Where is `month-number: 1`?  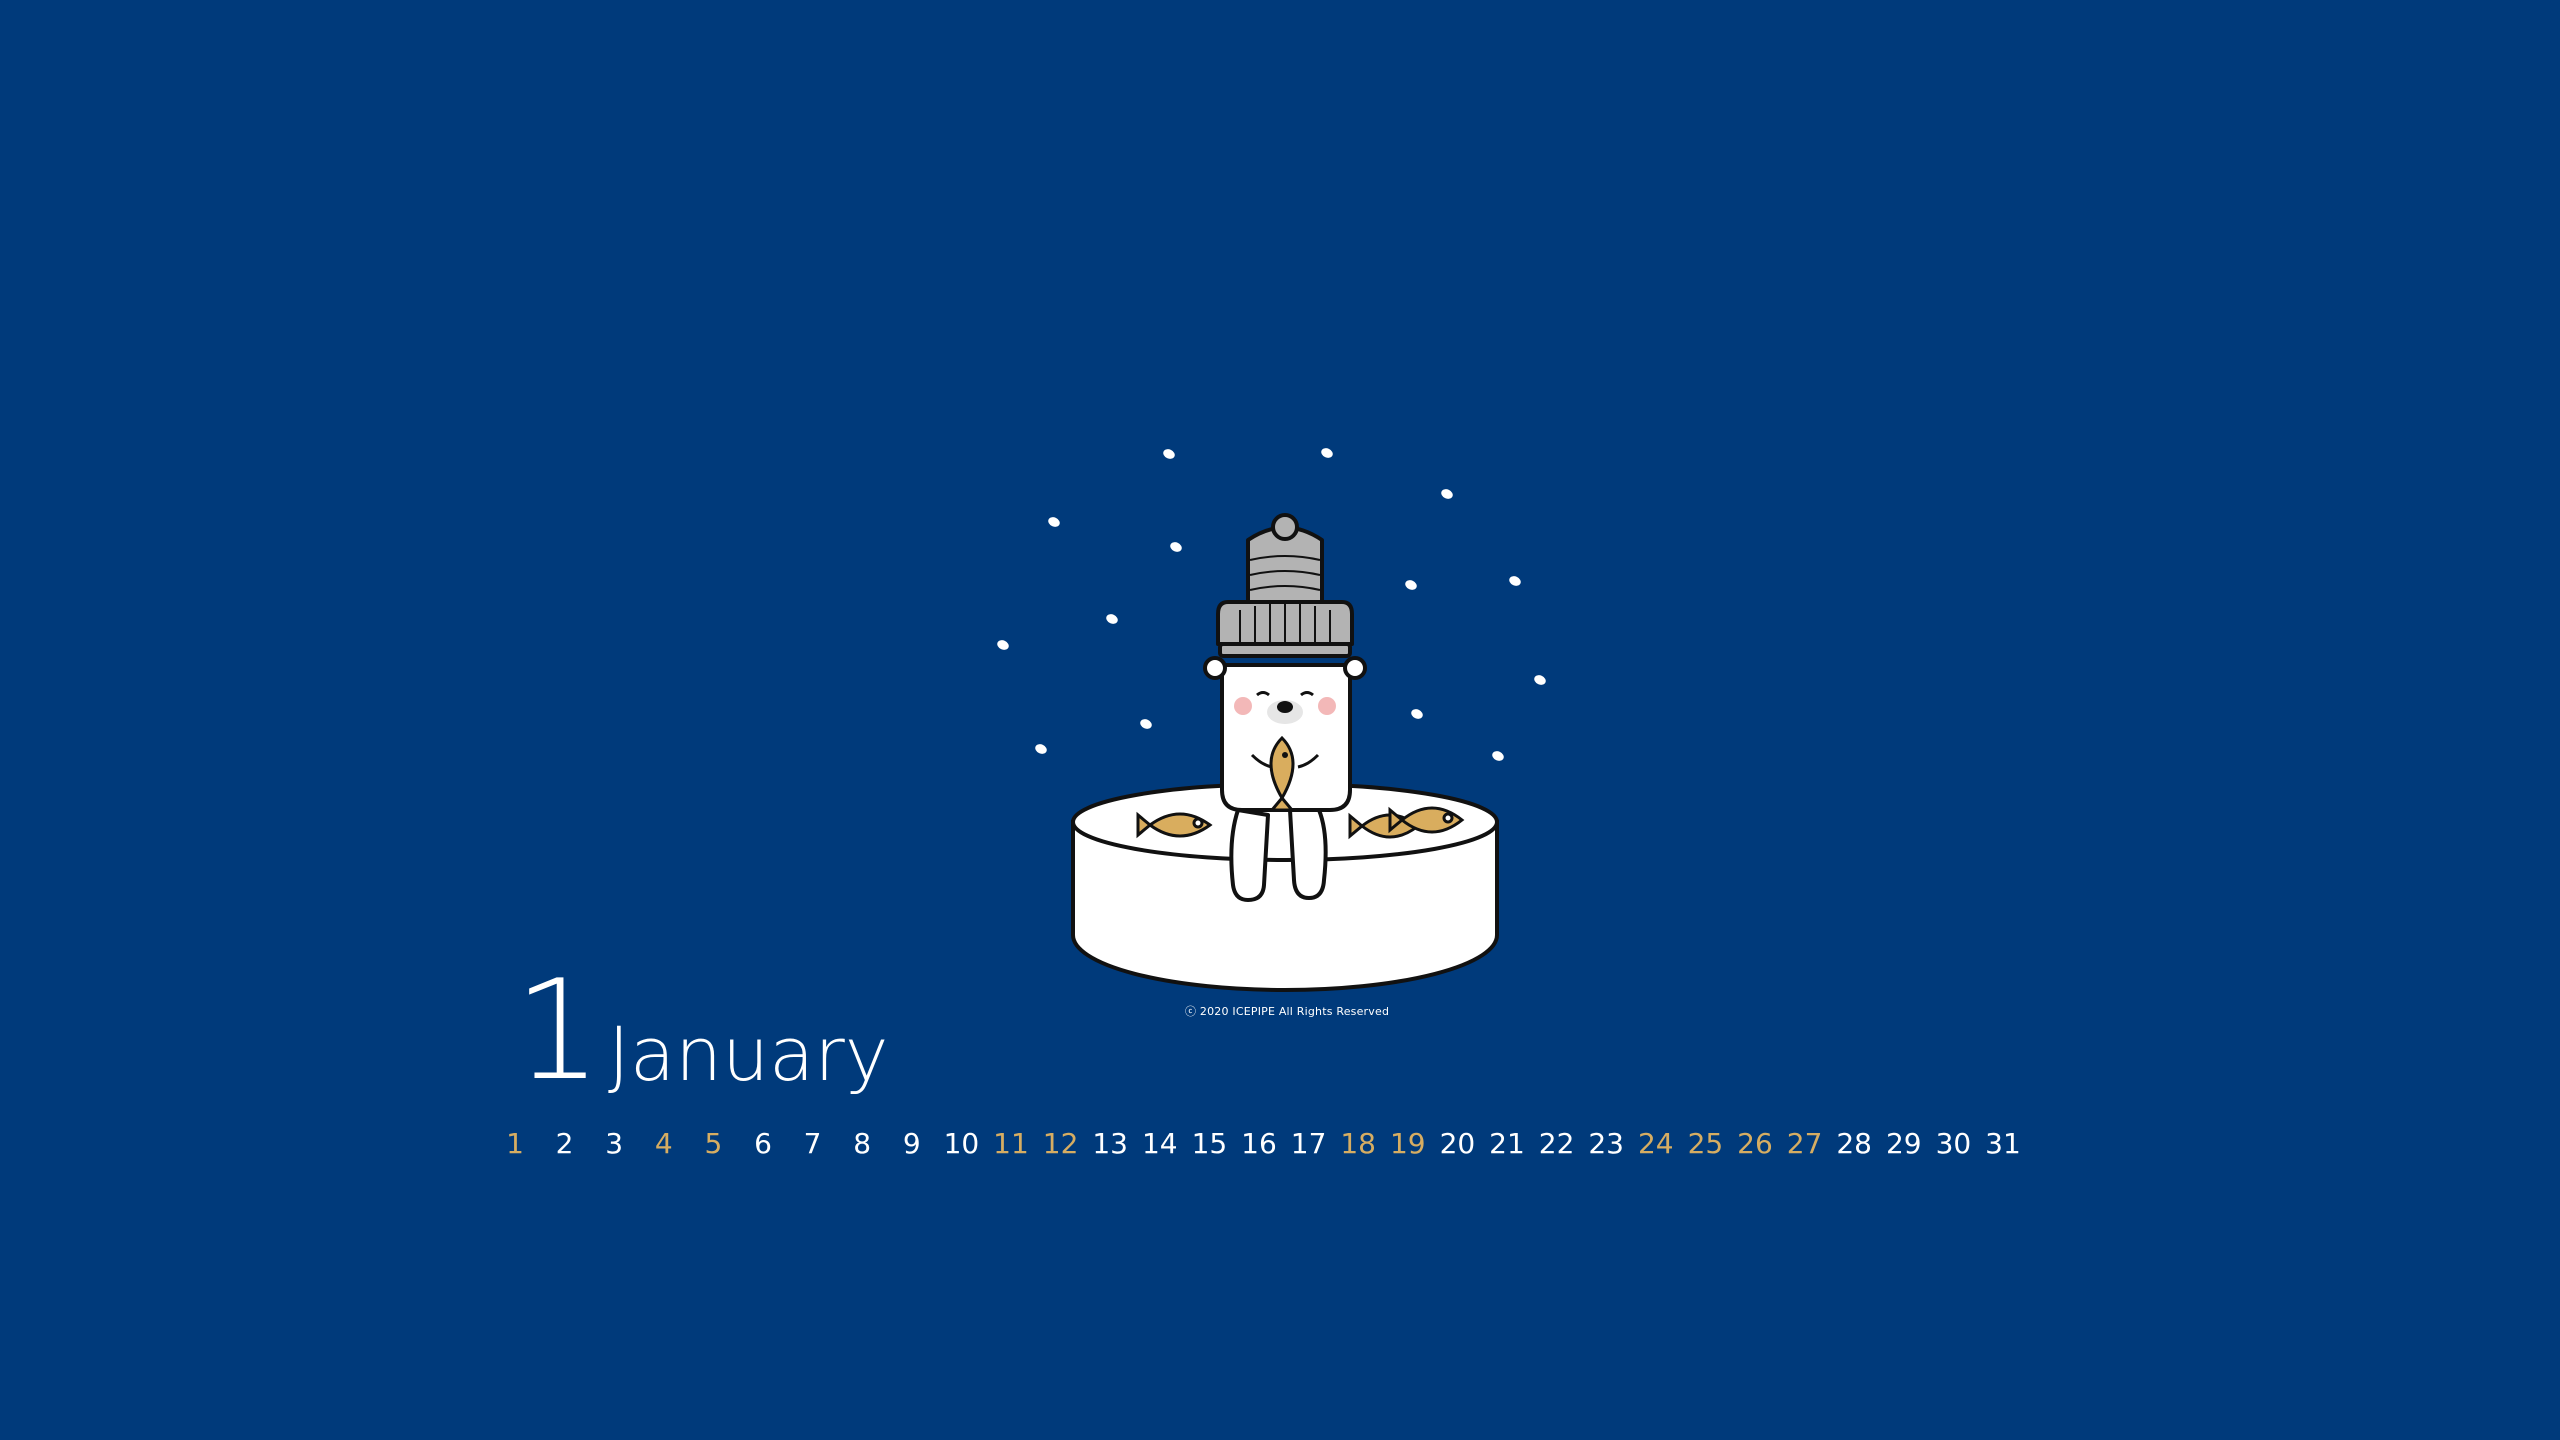
month-number: 1 is located at coordinates (558, 1030).